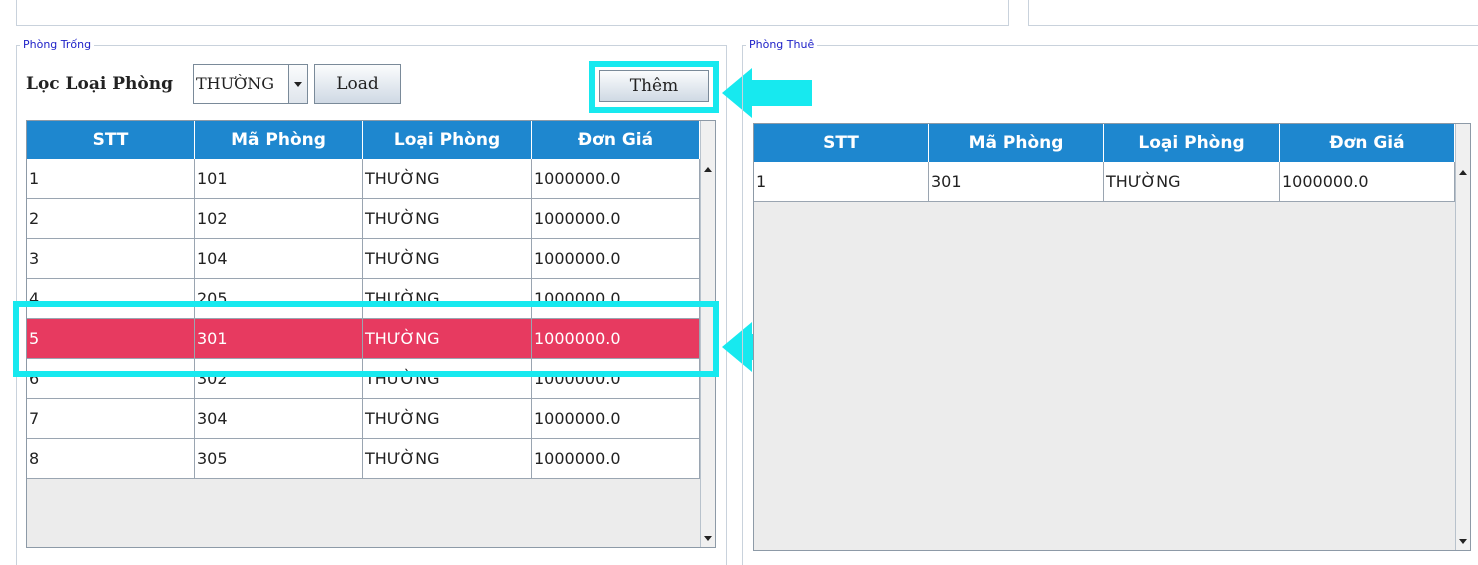 The image size is (1478, 565). I want to click on table-cell-stt: 2, so click(111, 219).